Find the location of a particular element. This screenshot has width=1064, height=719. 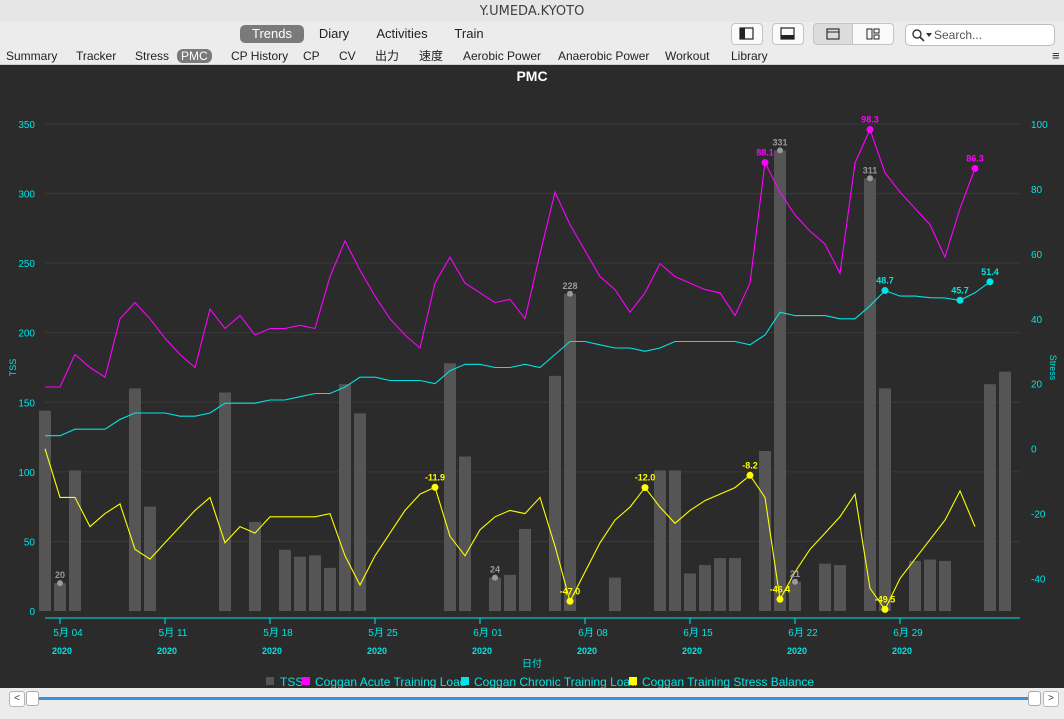

tss-data-label: 311 is located at coordinates (870, 170).